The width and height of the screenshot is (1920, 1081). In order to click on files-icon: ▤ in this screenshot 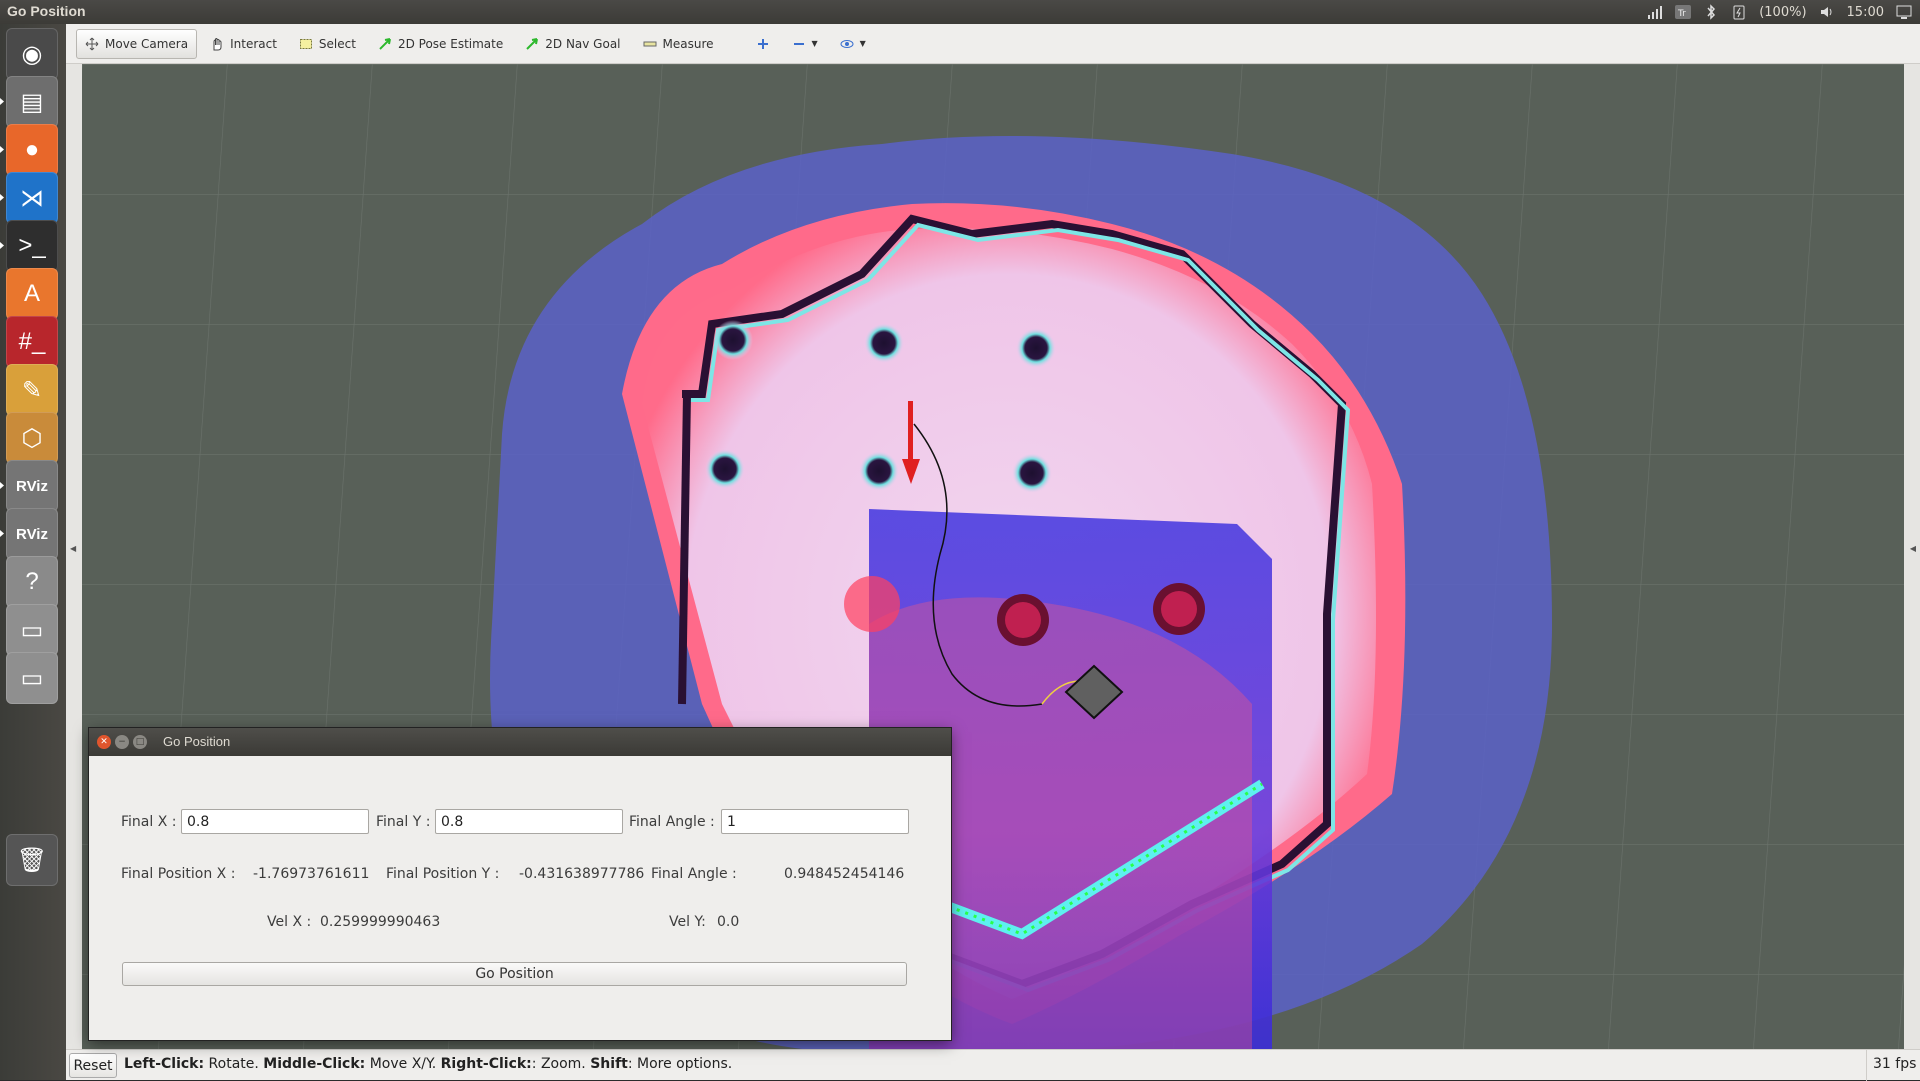, I will do `click(32, 102)`.